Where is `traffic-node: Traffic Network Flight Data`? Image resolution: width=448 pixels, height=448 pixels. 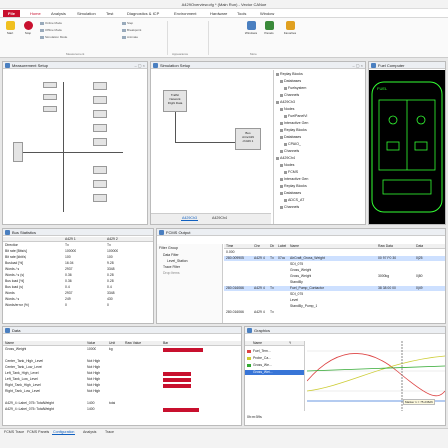
traffic-node: Traffic Network Flight Data is located at coordinates (175, 101).